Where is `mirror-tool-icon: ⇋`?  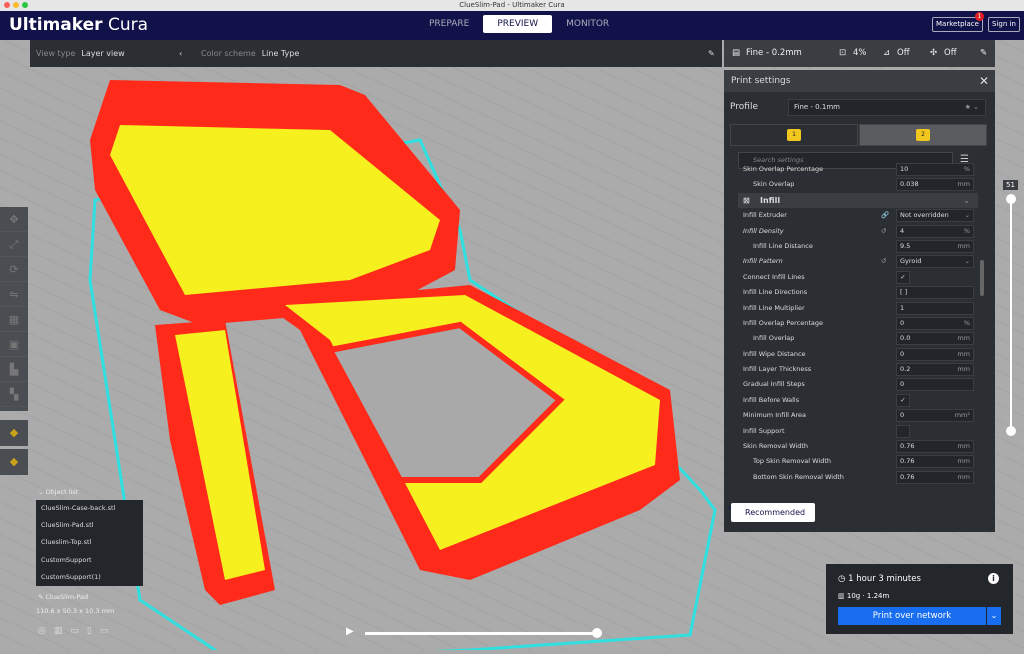 mirror-tool-icon: ⇋ is located at coordinates (14, 294).